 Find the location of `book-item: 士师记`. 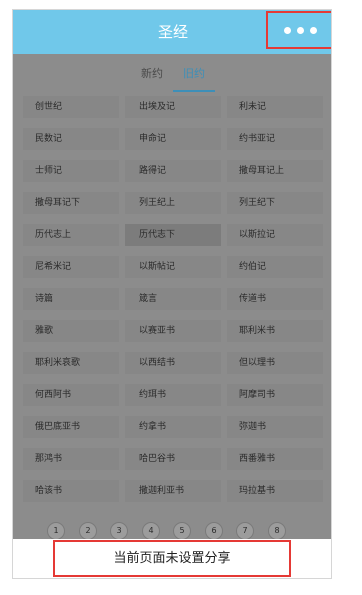

book-item: 士师记 is located at coordinates (71, 171).